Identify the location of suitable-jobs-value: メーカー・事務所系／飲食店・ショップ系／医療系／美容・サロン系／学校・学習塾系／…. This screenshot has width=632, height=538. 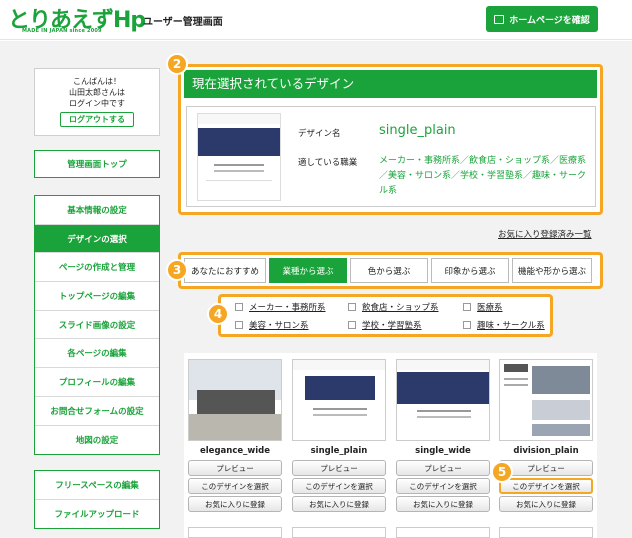
(483, 176).